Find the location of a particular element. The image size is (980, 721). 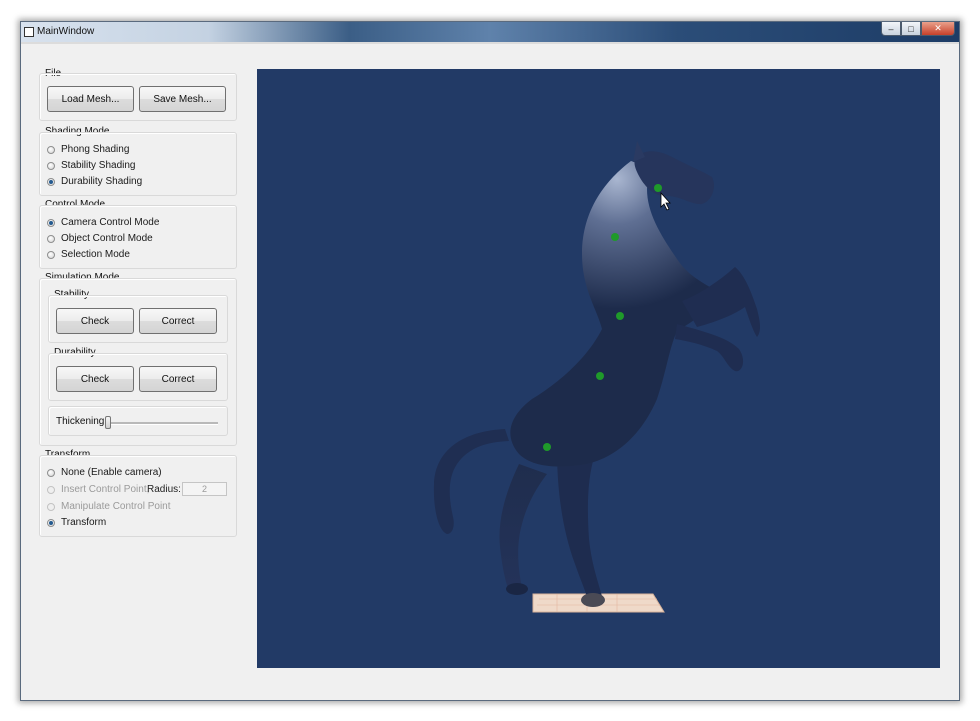

thickening-slider-handle is located at coordinates (108, 422).